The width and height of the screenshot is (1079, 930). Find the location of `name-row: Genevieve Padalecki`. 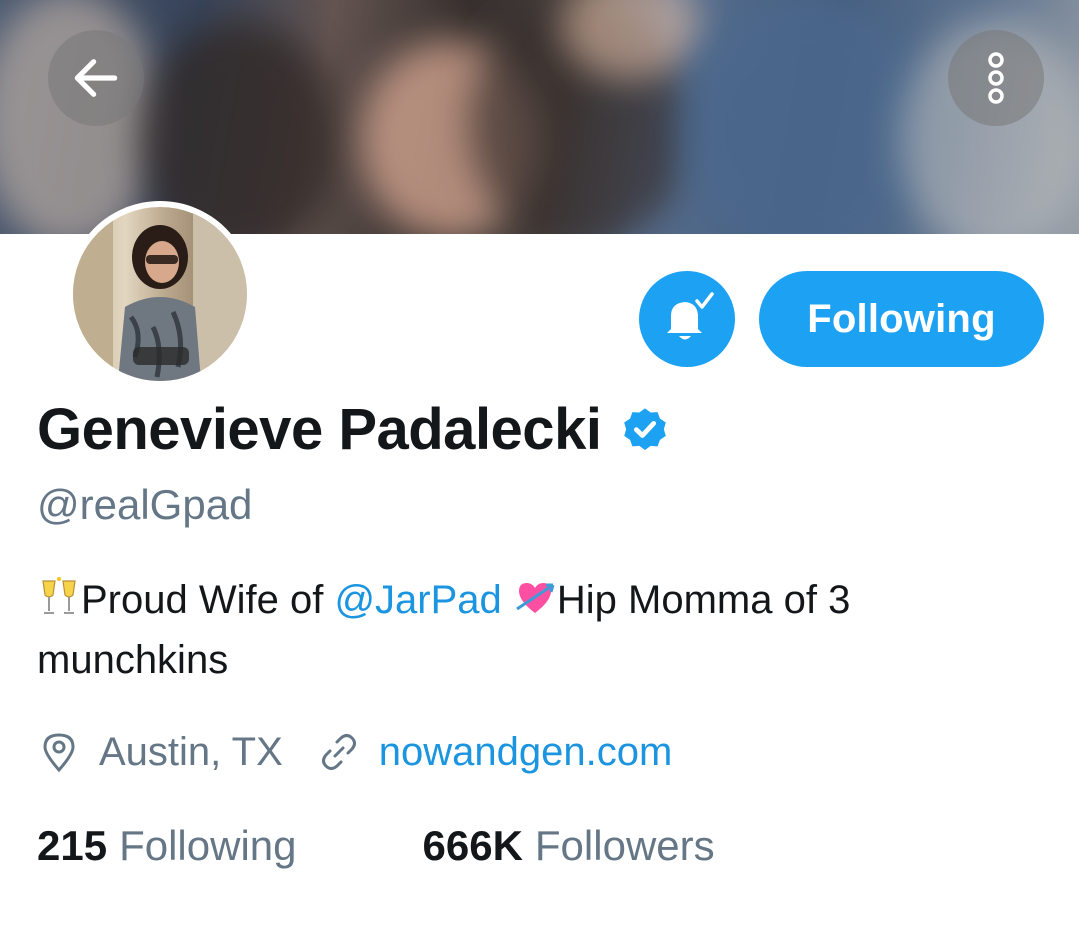

name-row: Genevieve Padalecki is located at coordinates (354, 429).